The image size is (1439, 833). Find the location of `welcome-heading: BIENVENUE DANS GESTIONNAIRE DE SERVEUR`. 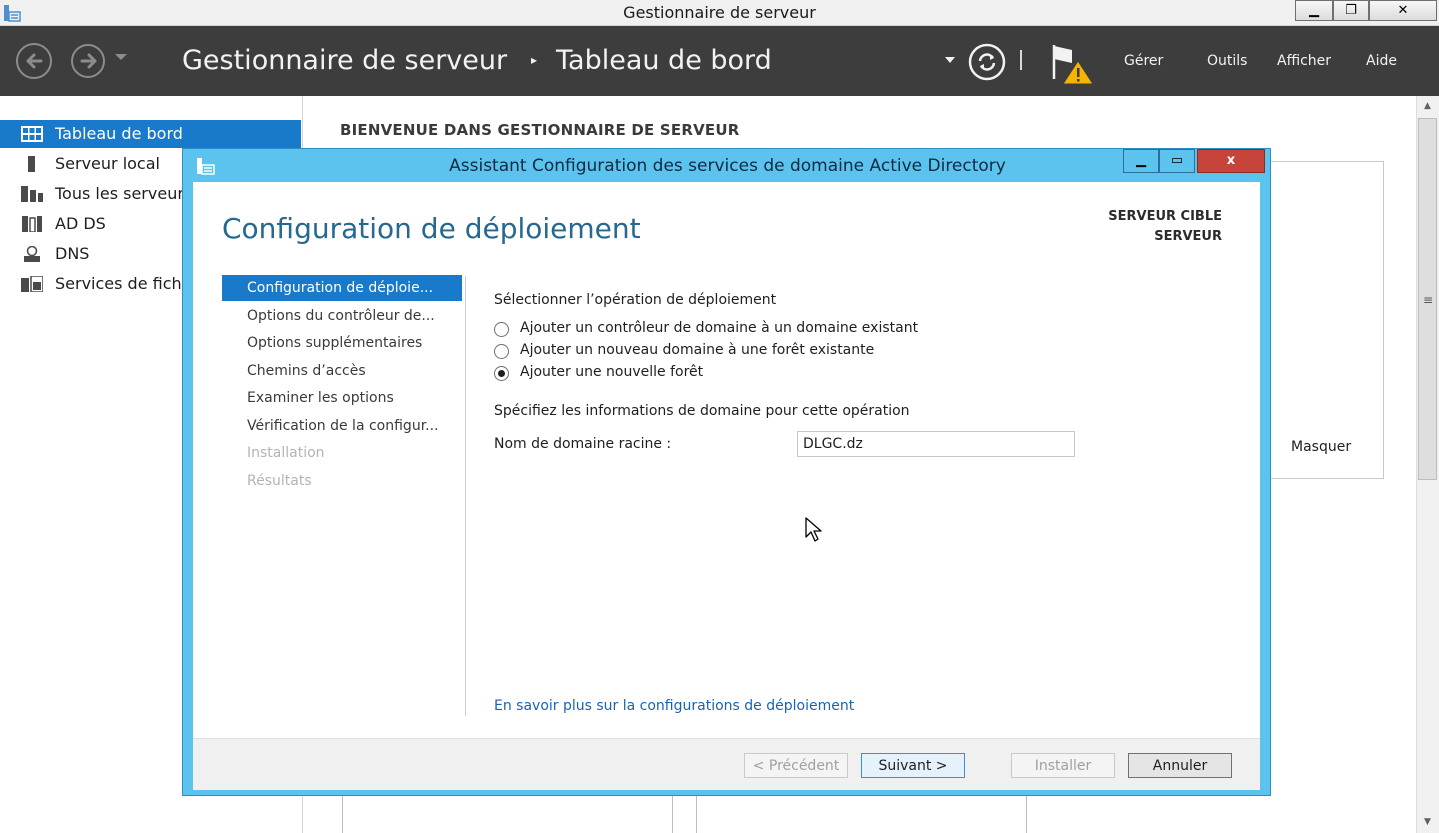

welcome-heading: BIENVENUE DANS GESTIONNAIRE DE SERVEUR is located at coordinates (540, 130).